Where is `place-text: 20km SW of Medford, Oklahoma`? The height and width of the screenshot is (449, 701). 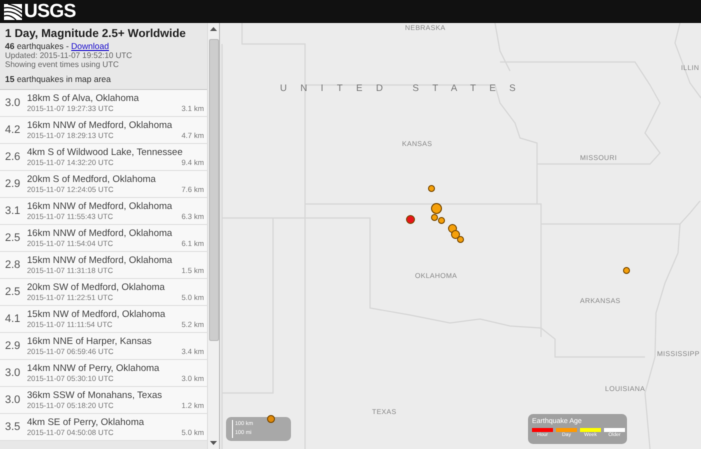
place-text: 20km SW of Medford, Oklahoma is located at coordinates (96, 287).